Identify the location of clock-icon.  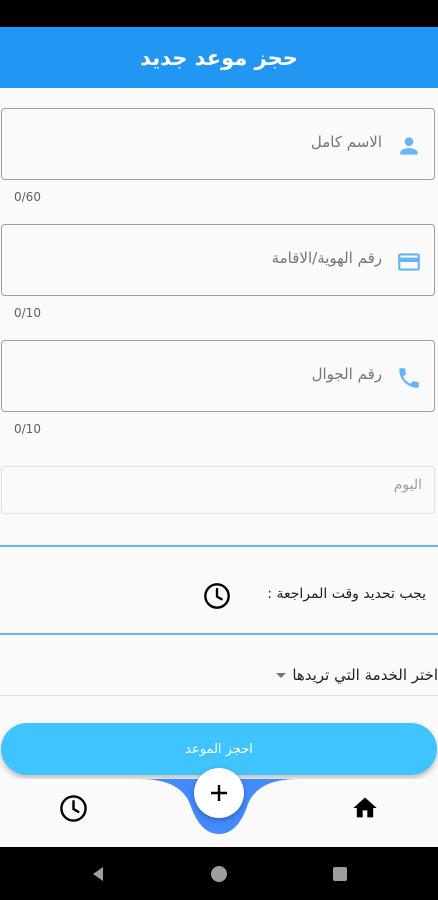
(217, 596).